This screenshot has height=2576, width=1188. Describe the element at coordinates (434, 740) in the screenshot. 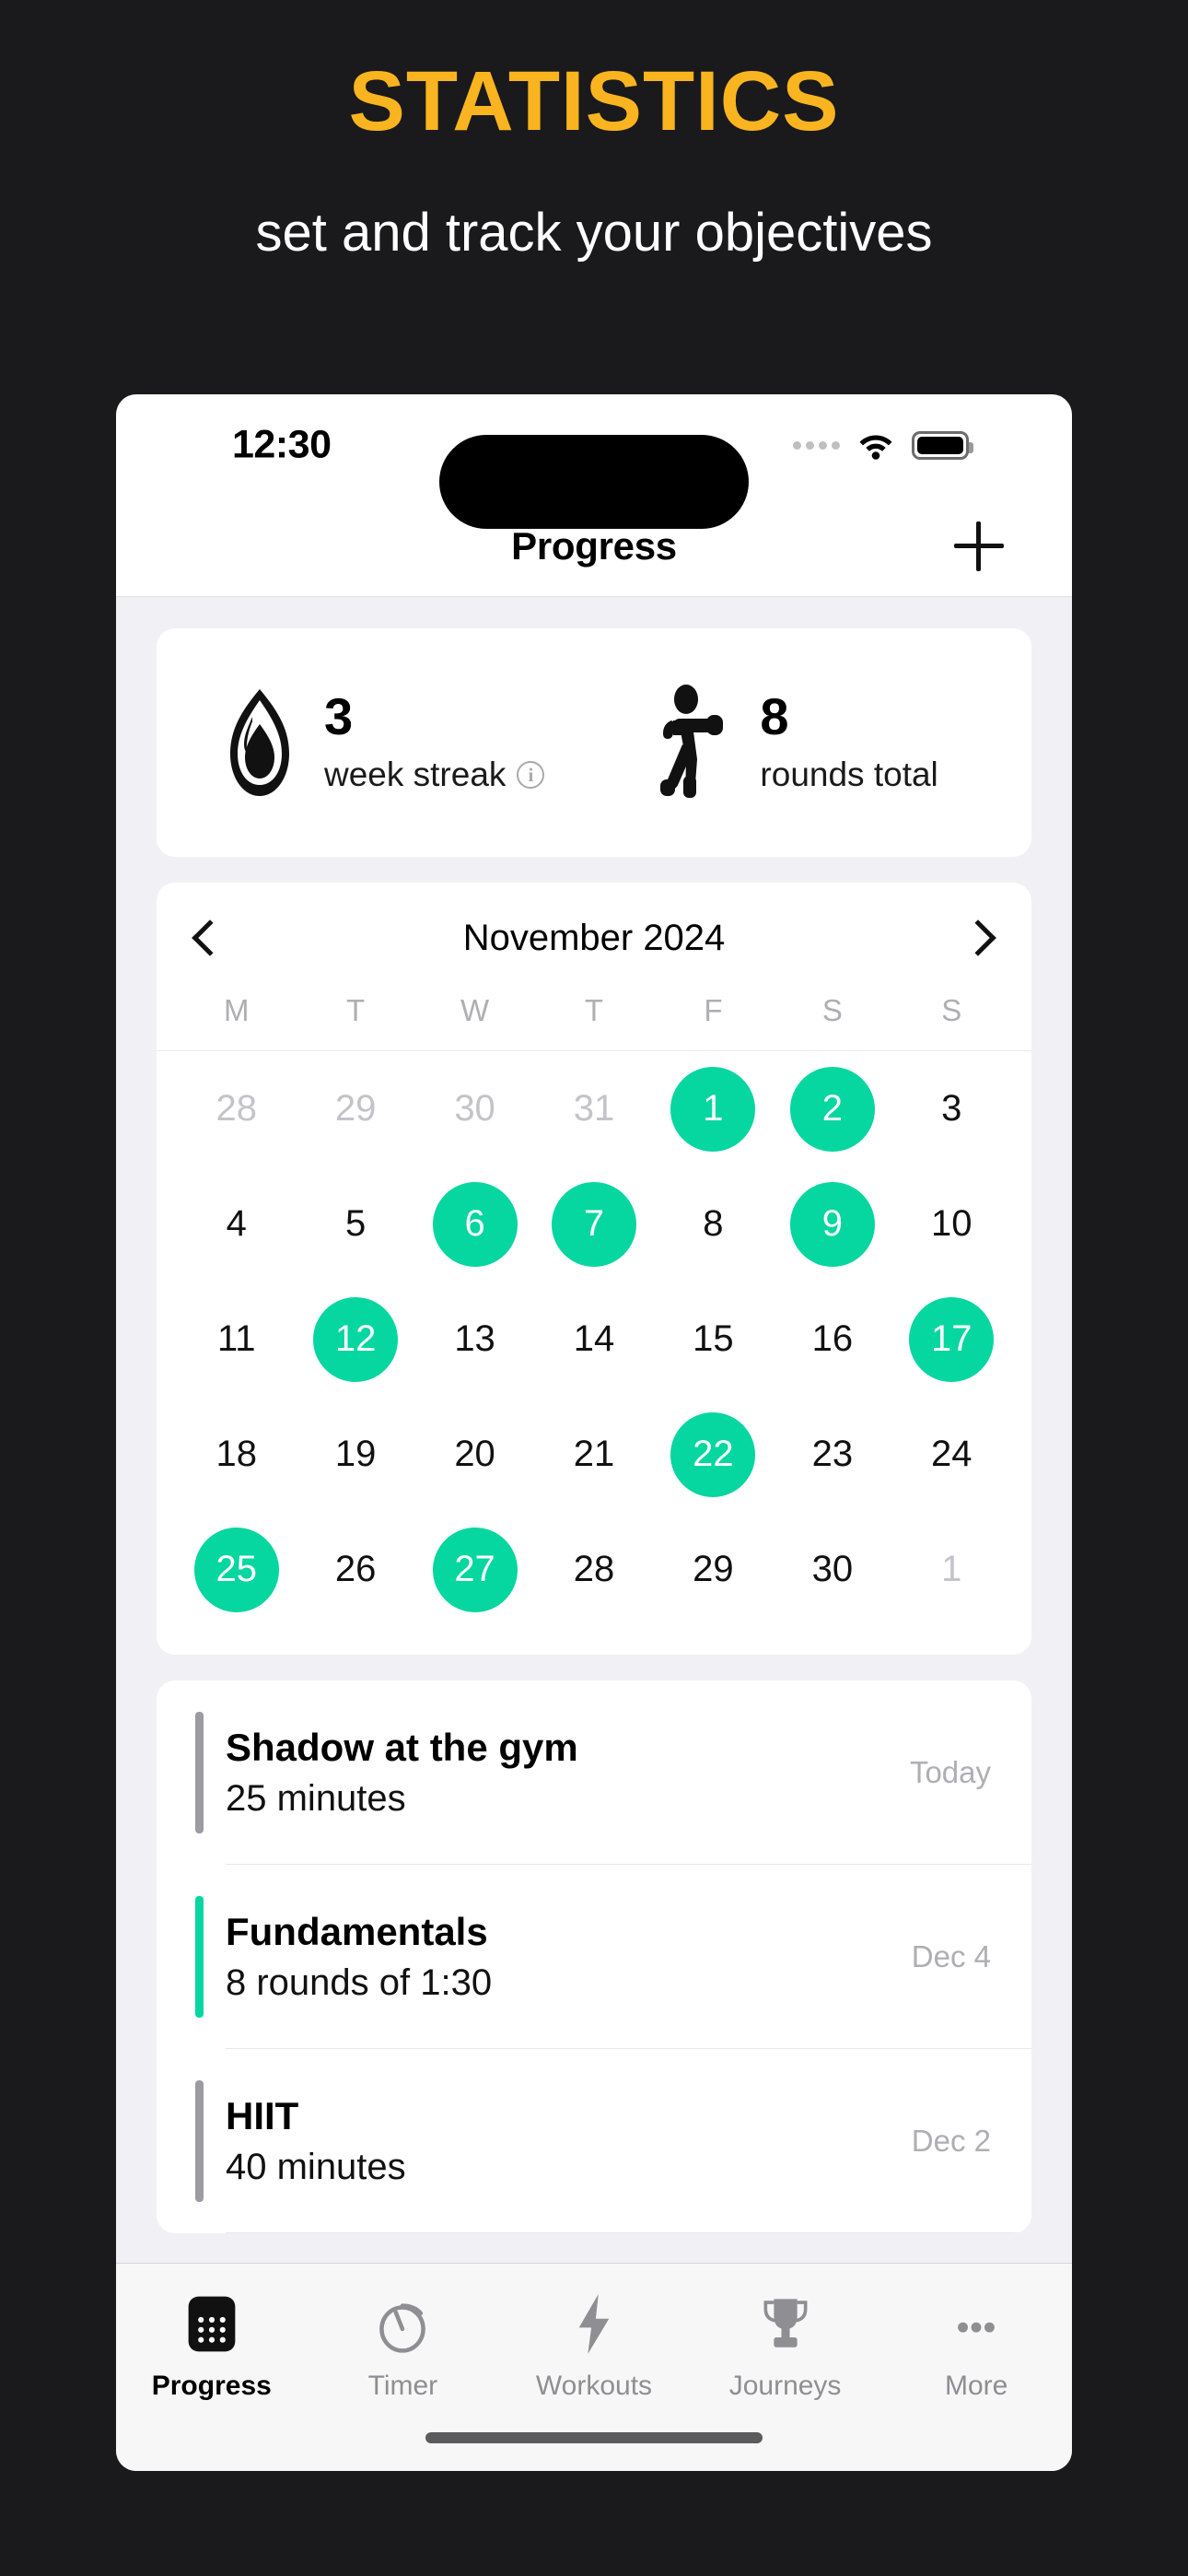

I see `streak-text: 3 week streak i` at that location.